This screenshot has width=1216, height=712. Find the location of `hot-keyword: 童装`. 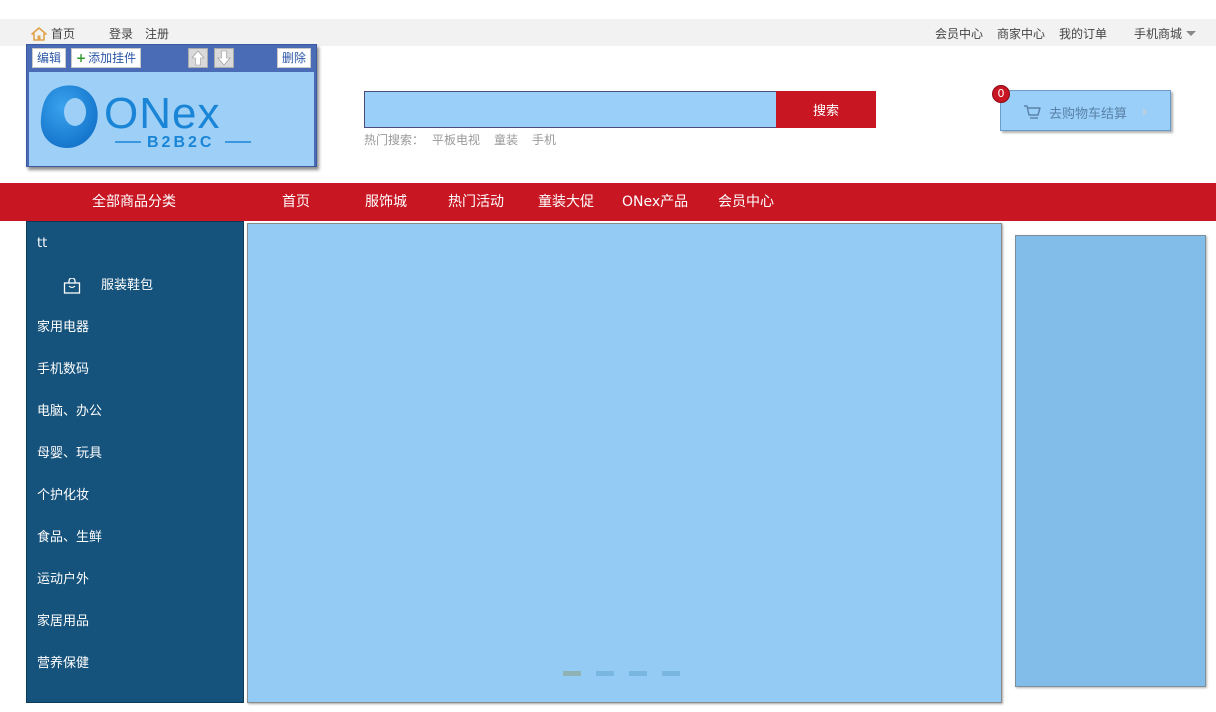

hot-keyword: 童装 is located at coordinates (506, 139).